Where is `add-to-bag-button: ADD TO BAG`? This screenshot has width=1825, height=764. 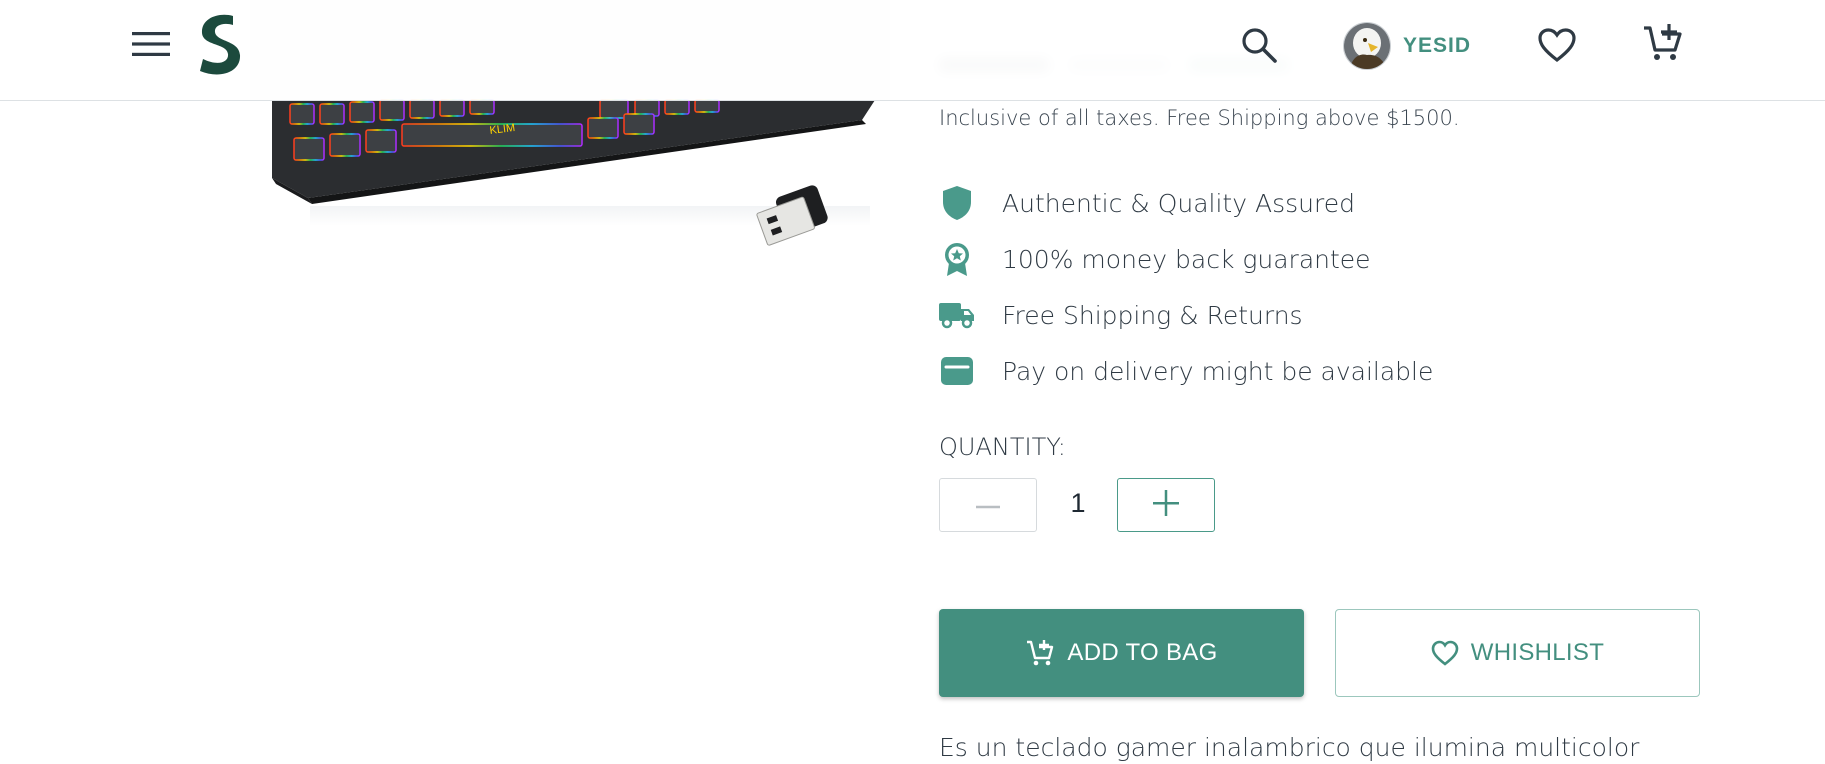 add-to-bag-button: ADD TO BAG is located at coordinates (1121, 653).